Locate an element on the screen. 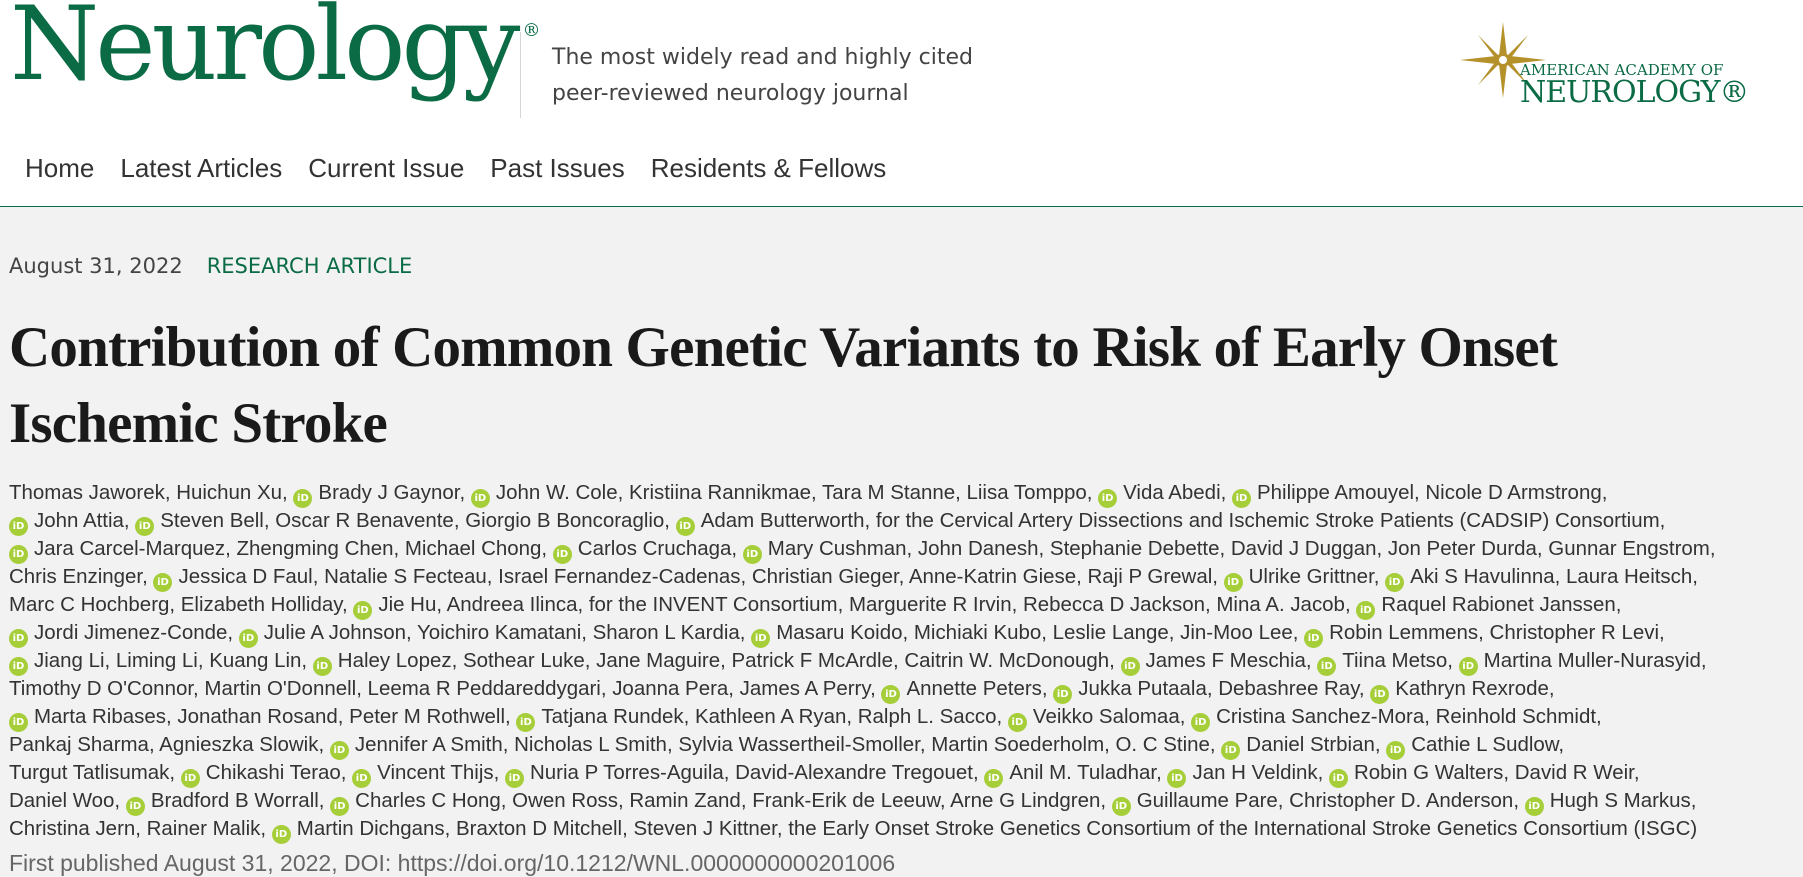 This screenshot has width=1803, height=877. nav-home: Home is located at coordinates (59, 168).